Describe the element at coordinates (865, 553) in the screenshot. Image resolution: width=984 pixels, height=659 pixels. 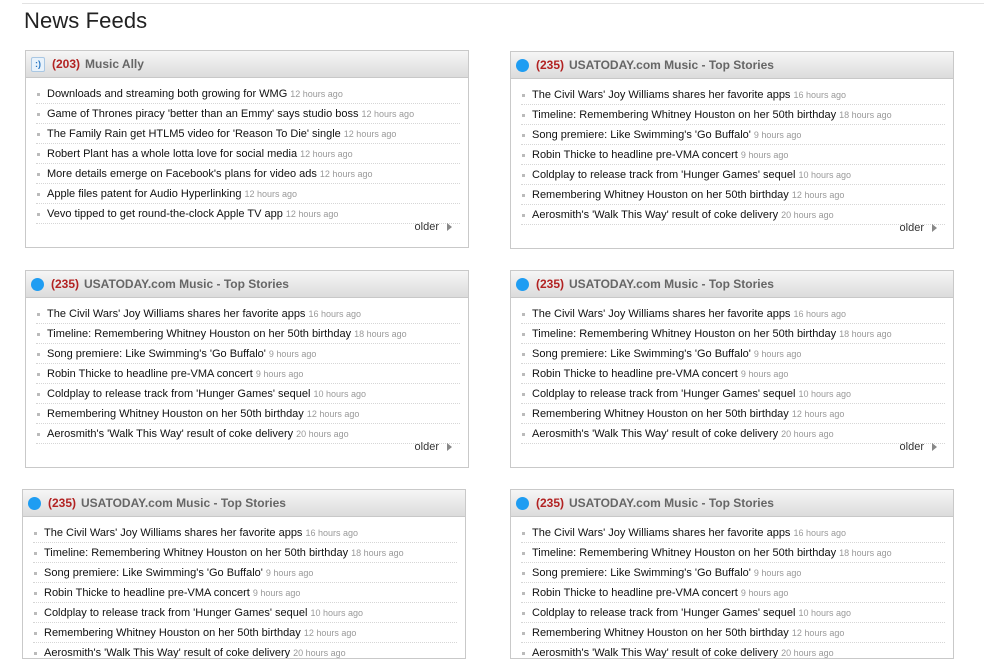
I see `feed-item-timestamp: 18 hours ago` at that location.